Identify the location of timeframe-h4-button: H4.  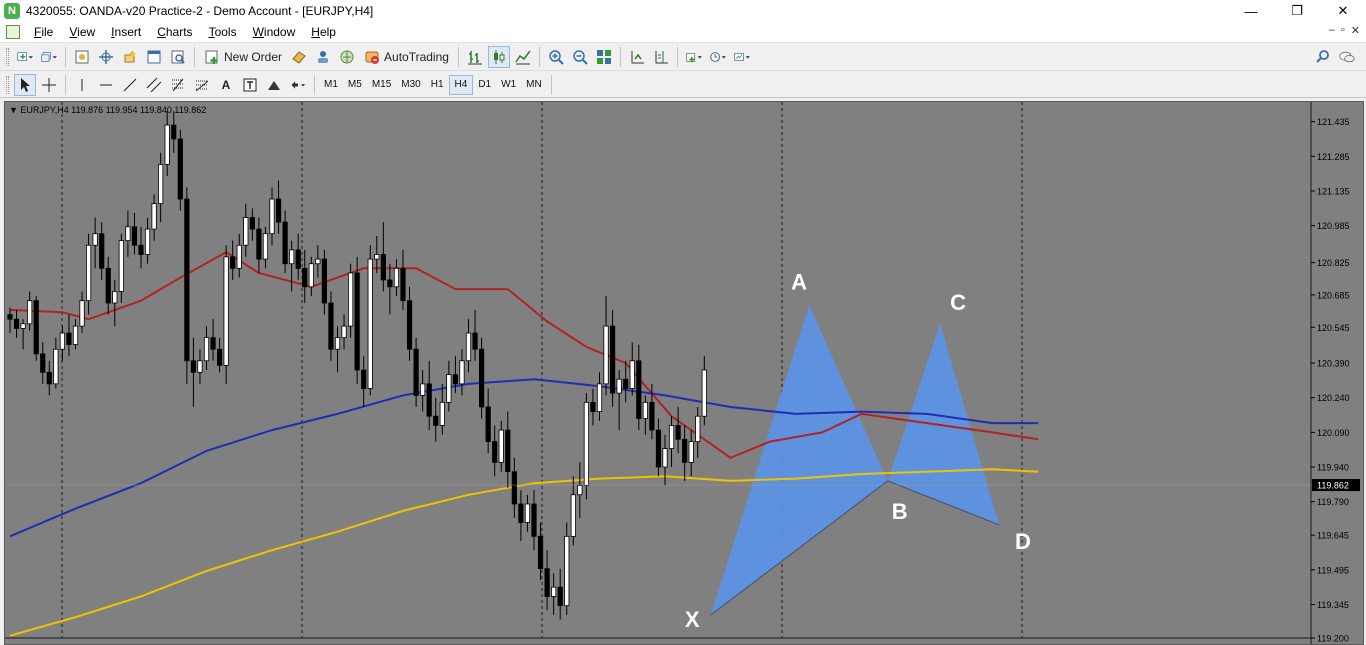
(461, 84).